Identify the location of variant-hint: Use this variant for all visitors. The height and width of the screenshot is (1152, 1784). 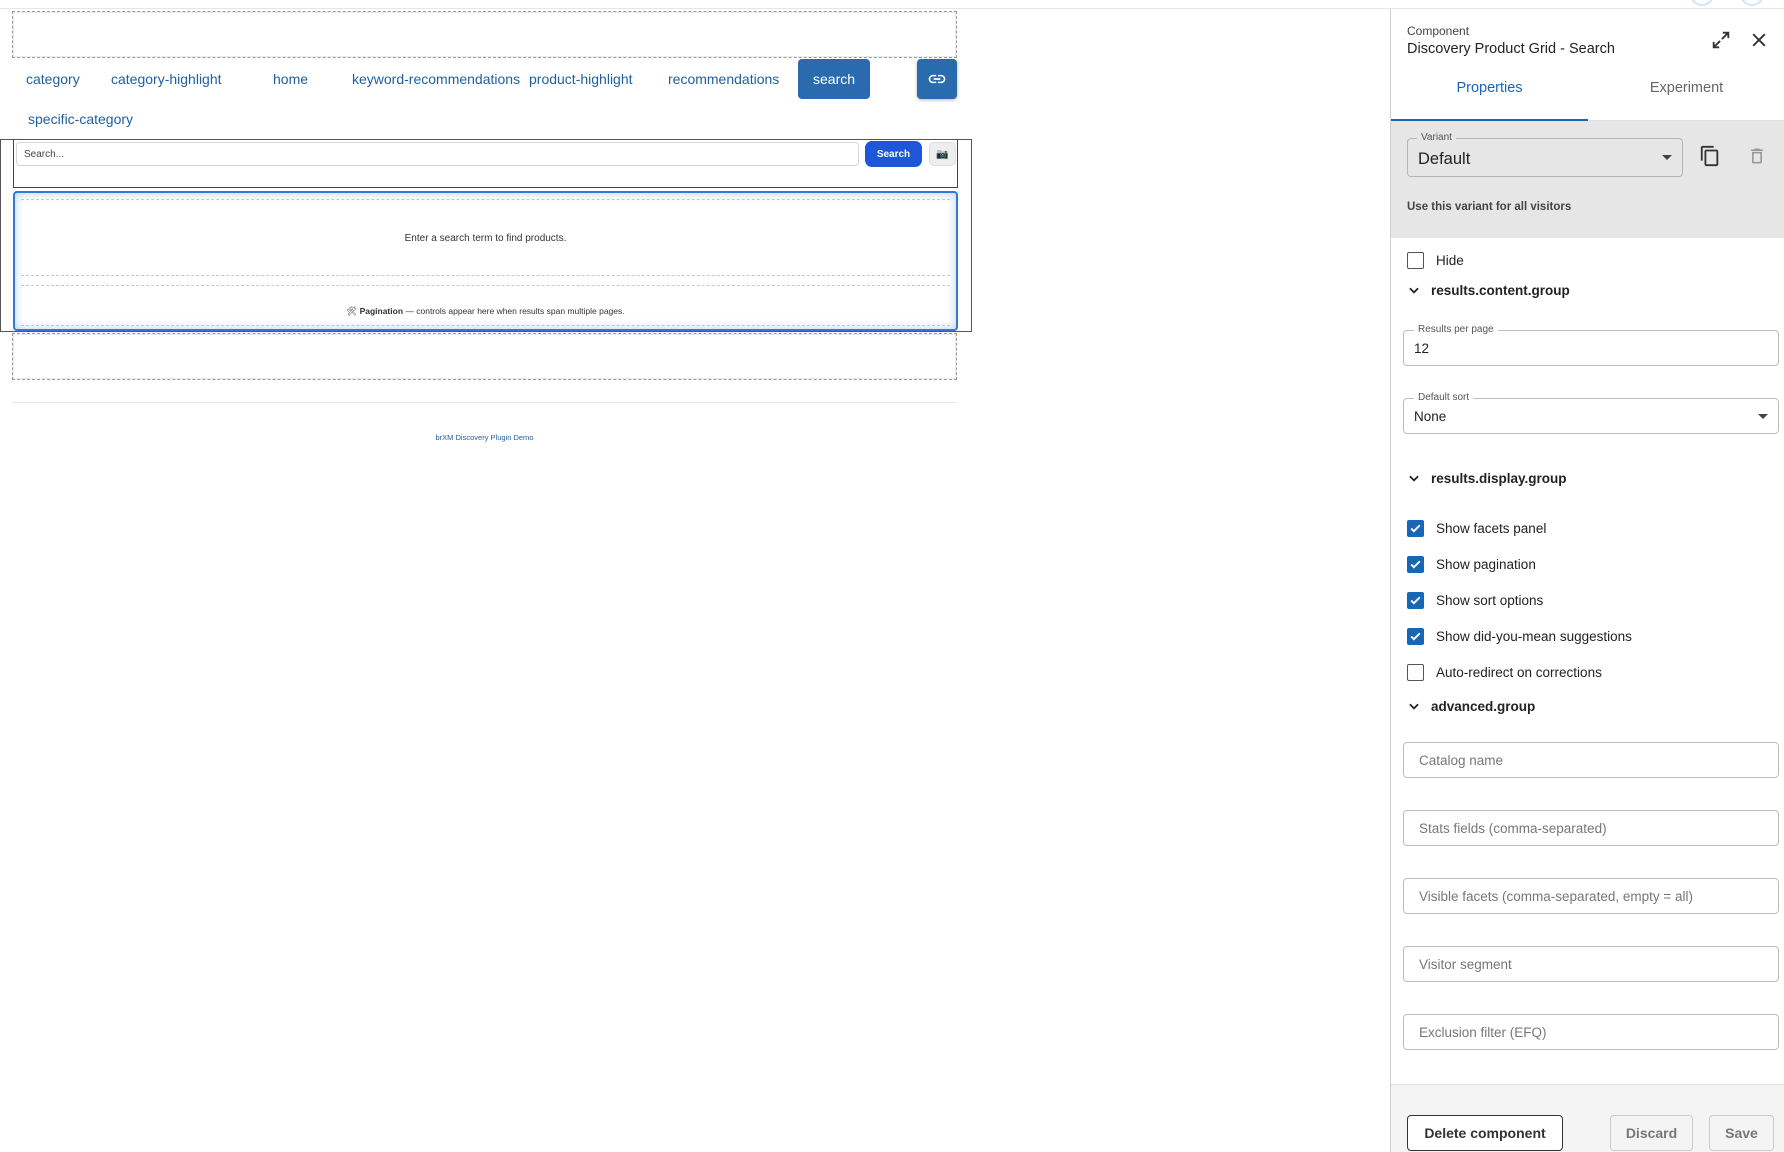
(1489, 207).